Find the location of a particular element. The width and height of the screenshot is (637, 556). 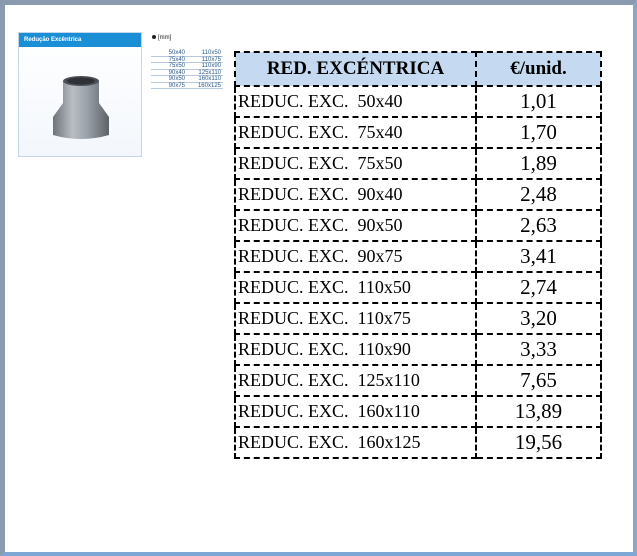

product-card-title: Redução Excêntrica is located at coordinates (80, 40).